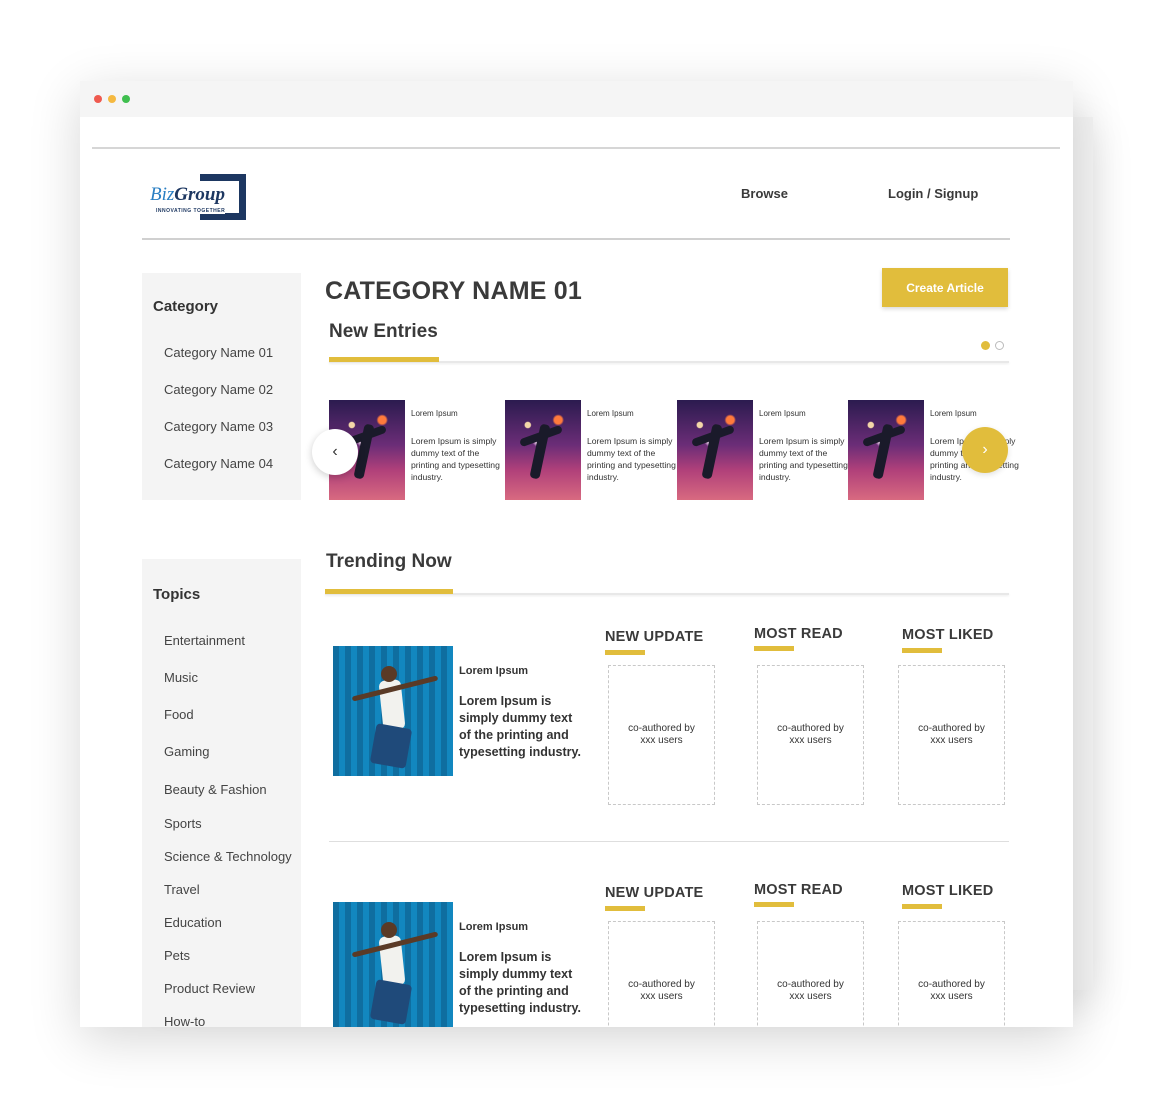 This screenshot has height=1108, width=1168. What do you see at coordinates (389, 591) in the screenshot?
I see `trending-accent` at bounding box center [389, 591].